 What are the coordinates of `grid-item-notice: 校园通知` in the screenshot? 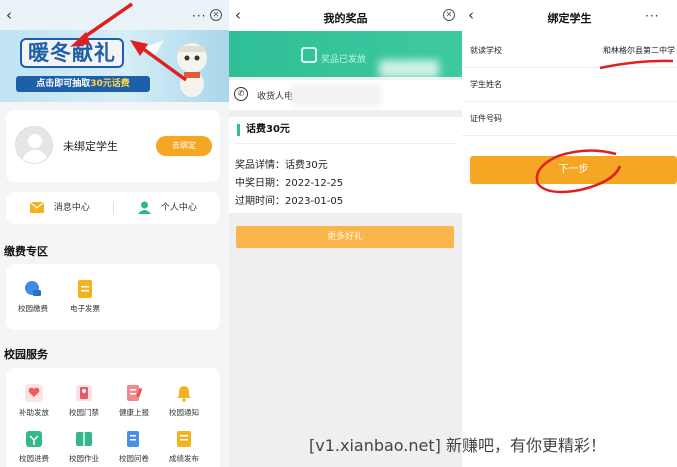 It's located at (184, 401).